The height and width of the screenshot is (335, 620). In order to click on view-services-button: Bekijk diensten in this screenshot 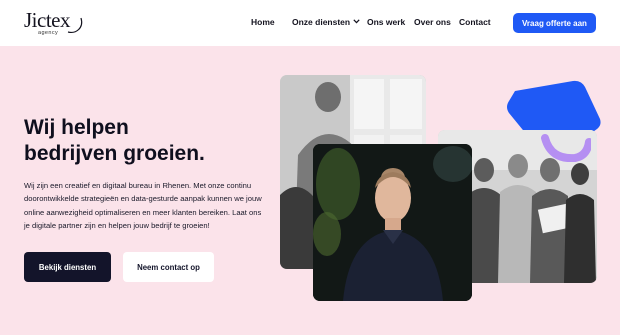, I will do `click(67, 267)`.